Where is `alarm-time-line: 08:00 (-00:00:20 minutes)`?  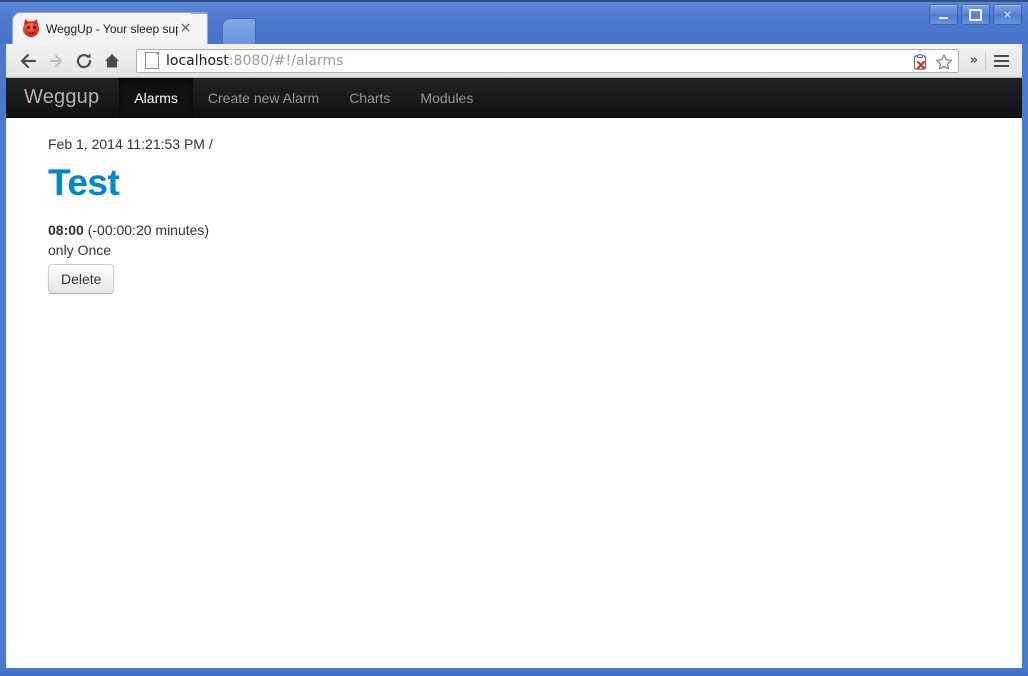 alarm-time-line: 08:00 (-00:00:20 minutes) is located at coordinates (525, 230).